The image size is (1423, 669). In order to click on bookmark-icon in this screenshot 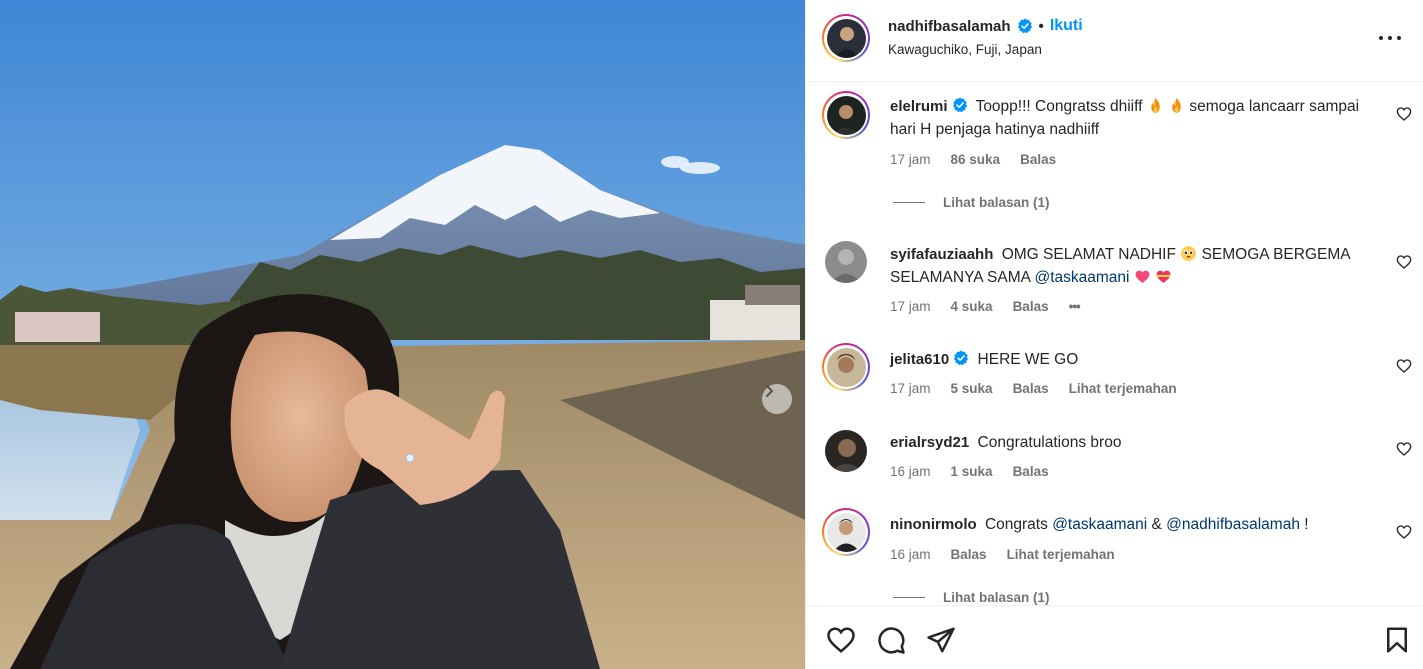, I will do `click(1397, 640)`.